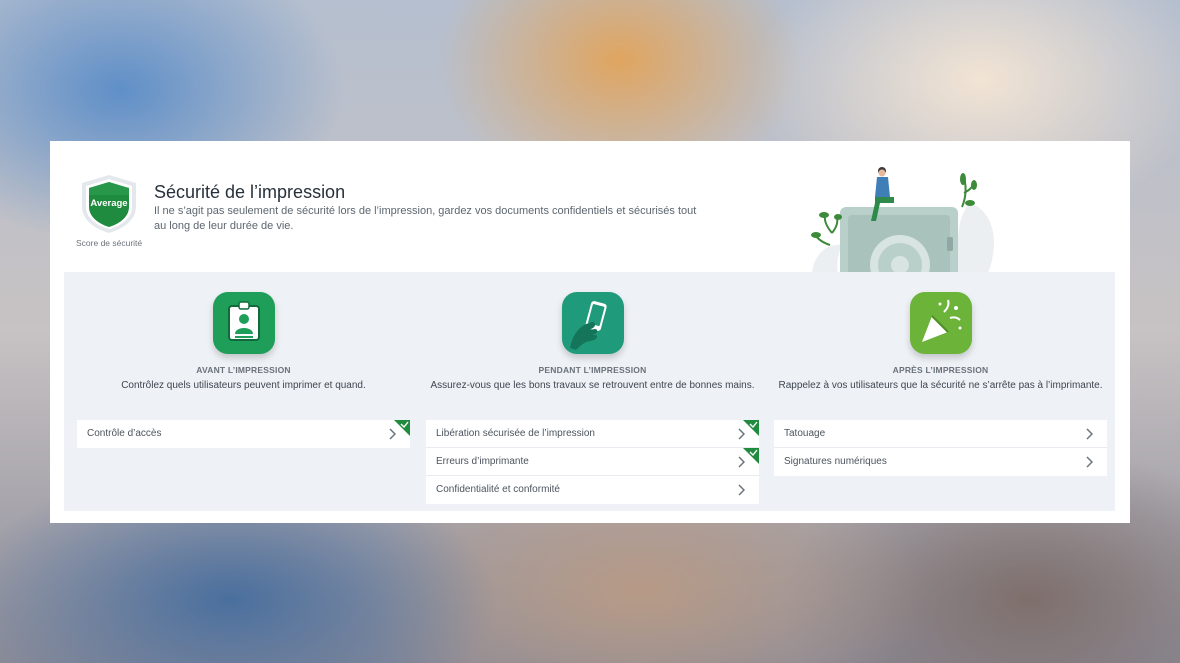 The height and width of the screenshot is (663, 1180). I want to click on feature-label: Erreurs d’imprimante, so click(482, 461).